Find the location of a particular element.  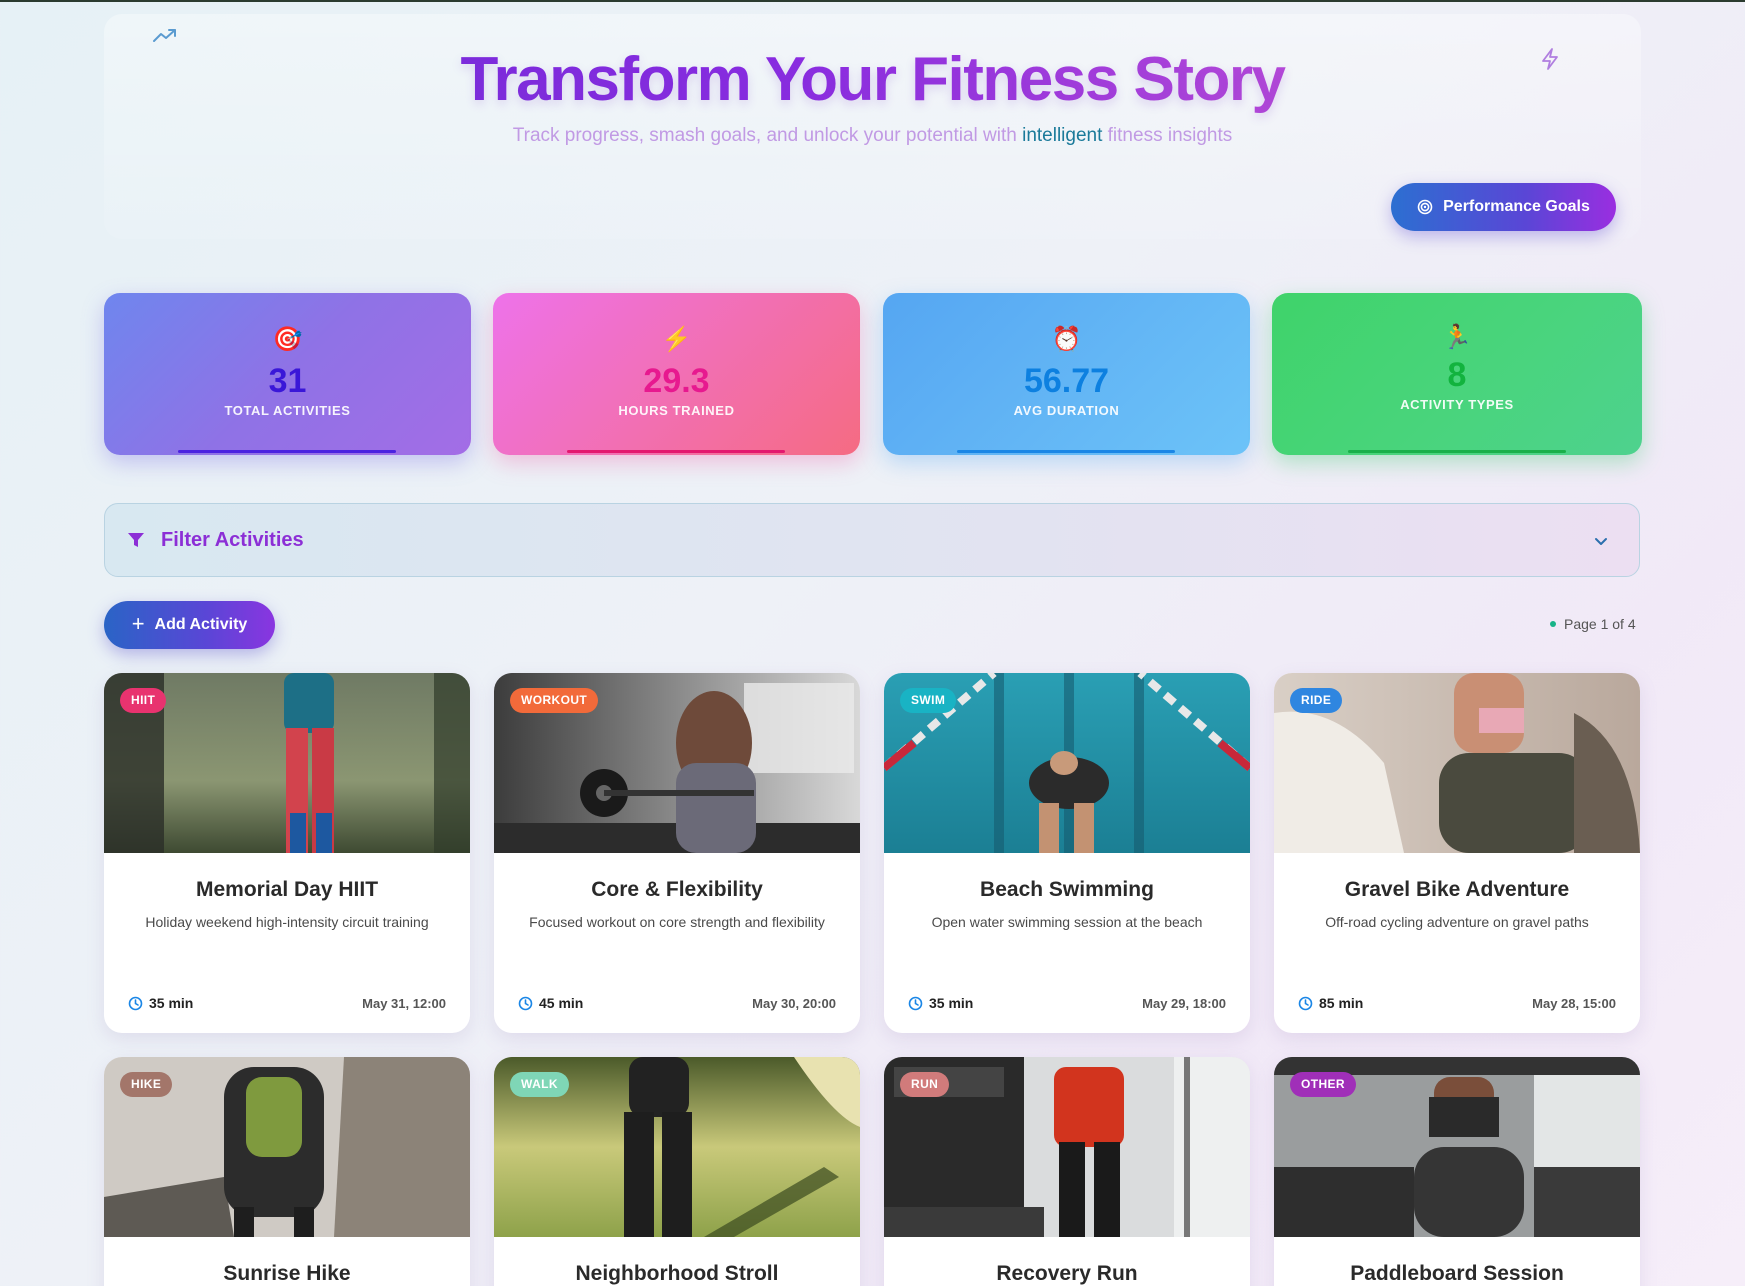

activity-title: Neighborhood Stroll is located at coordinates (677, 1273).